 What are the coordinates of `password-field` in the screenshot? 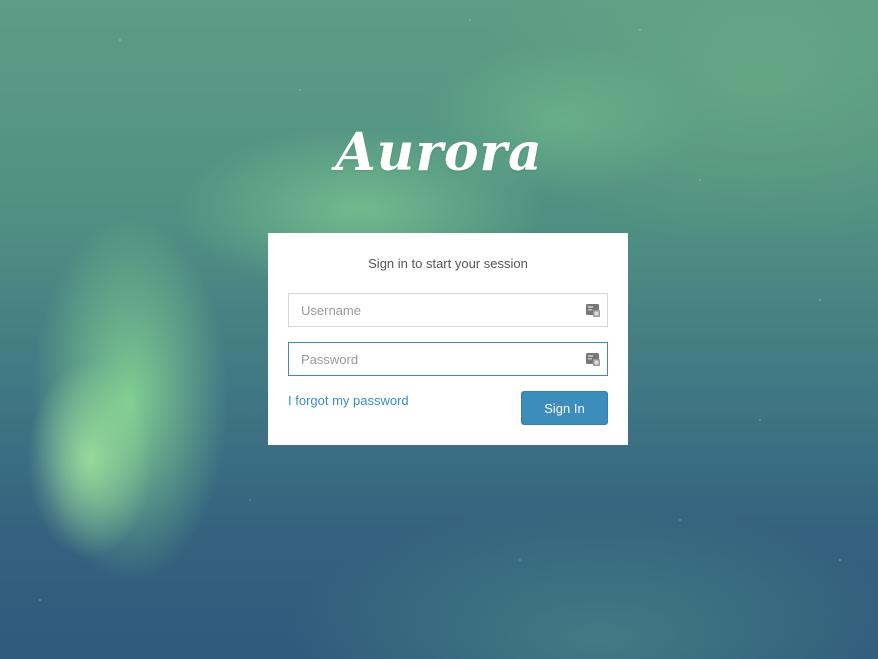 It's located at (448, 359).